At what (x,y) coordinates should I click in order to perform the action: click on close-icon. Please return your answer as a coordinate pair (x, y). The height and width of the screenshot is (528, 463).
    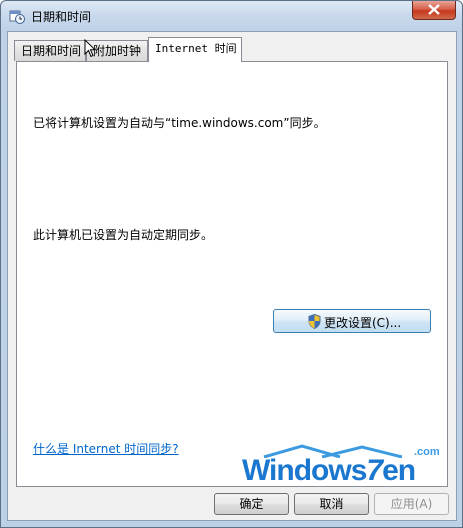
    Looking at the image, I should click on (434, 9).